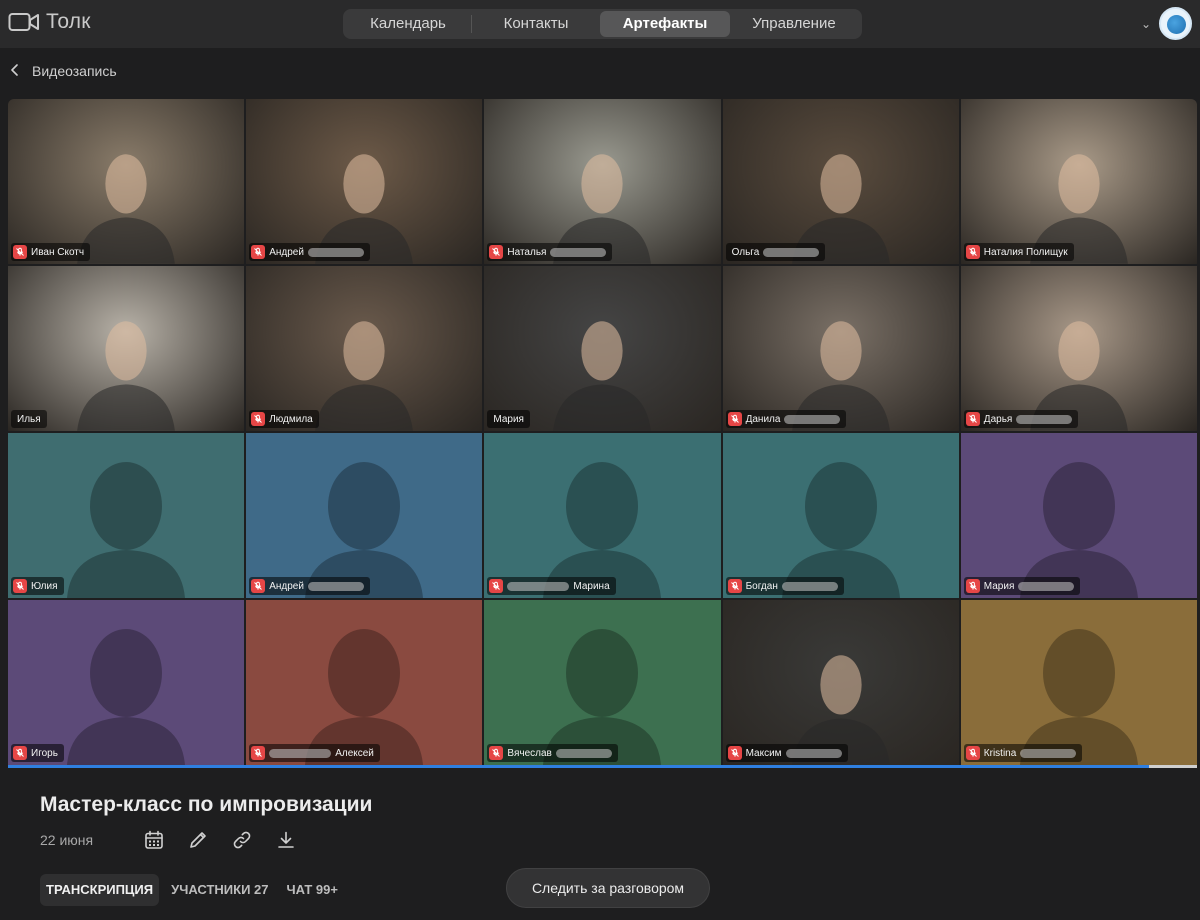 Image resolution: width=1200 pixels, height=920 pixels. I want to click on participant-tile: Игорь, so click(126, 682).